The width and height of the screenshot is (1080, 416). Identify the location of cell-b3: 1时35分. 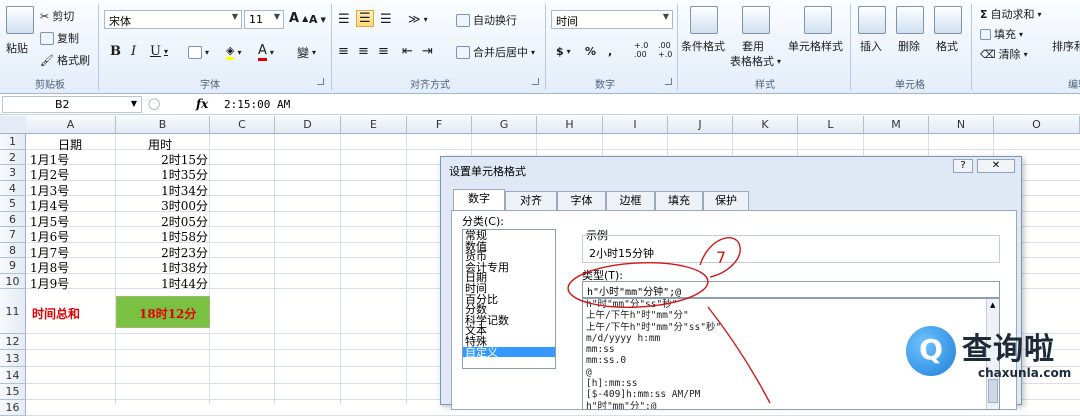
(184, 174).